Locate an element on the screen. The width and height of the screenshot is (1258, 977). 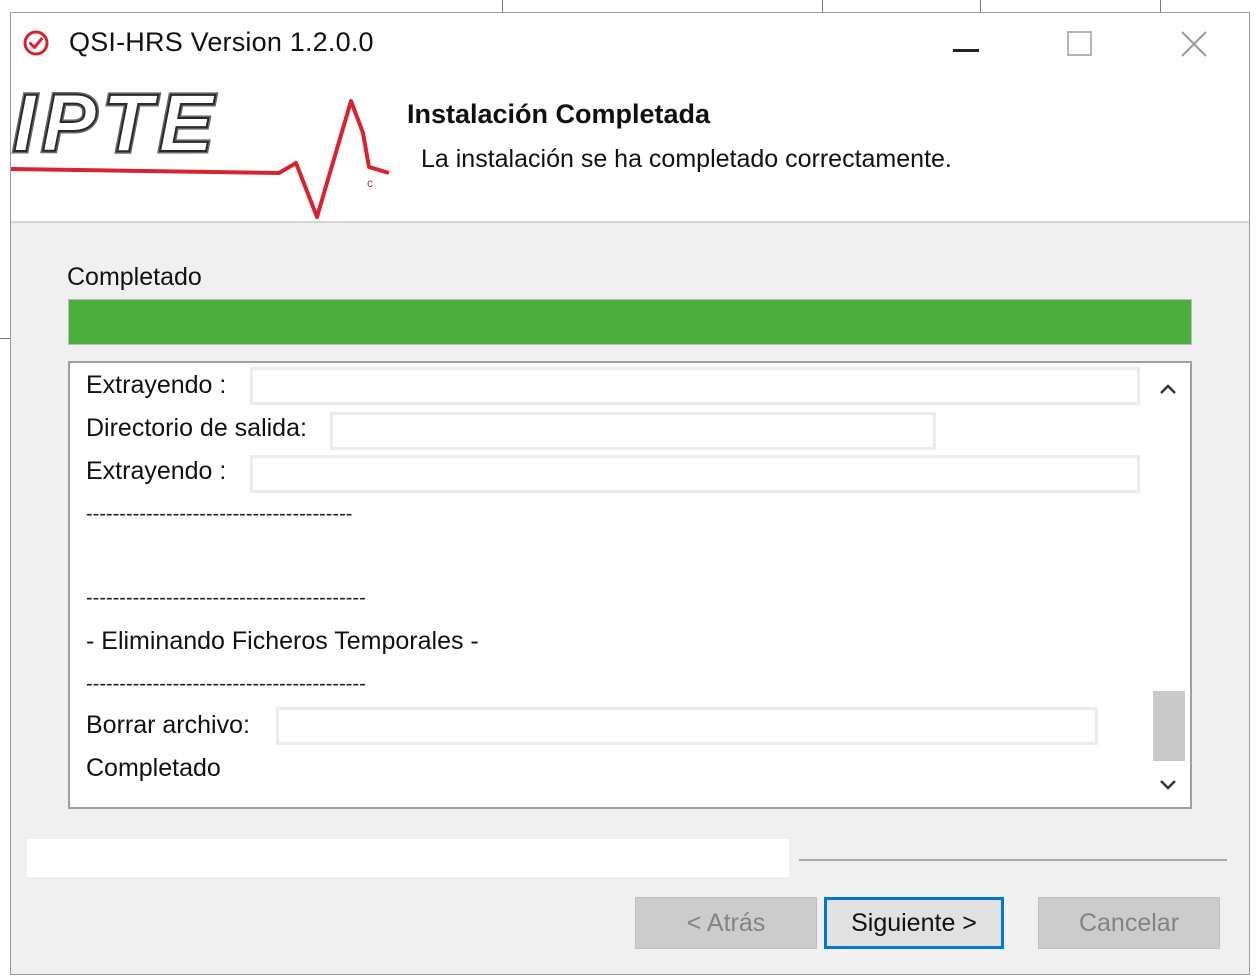
next-button: Siguiente > is located at coordinates (914, 923).